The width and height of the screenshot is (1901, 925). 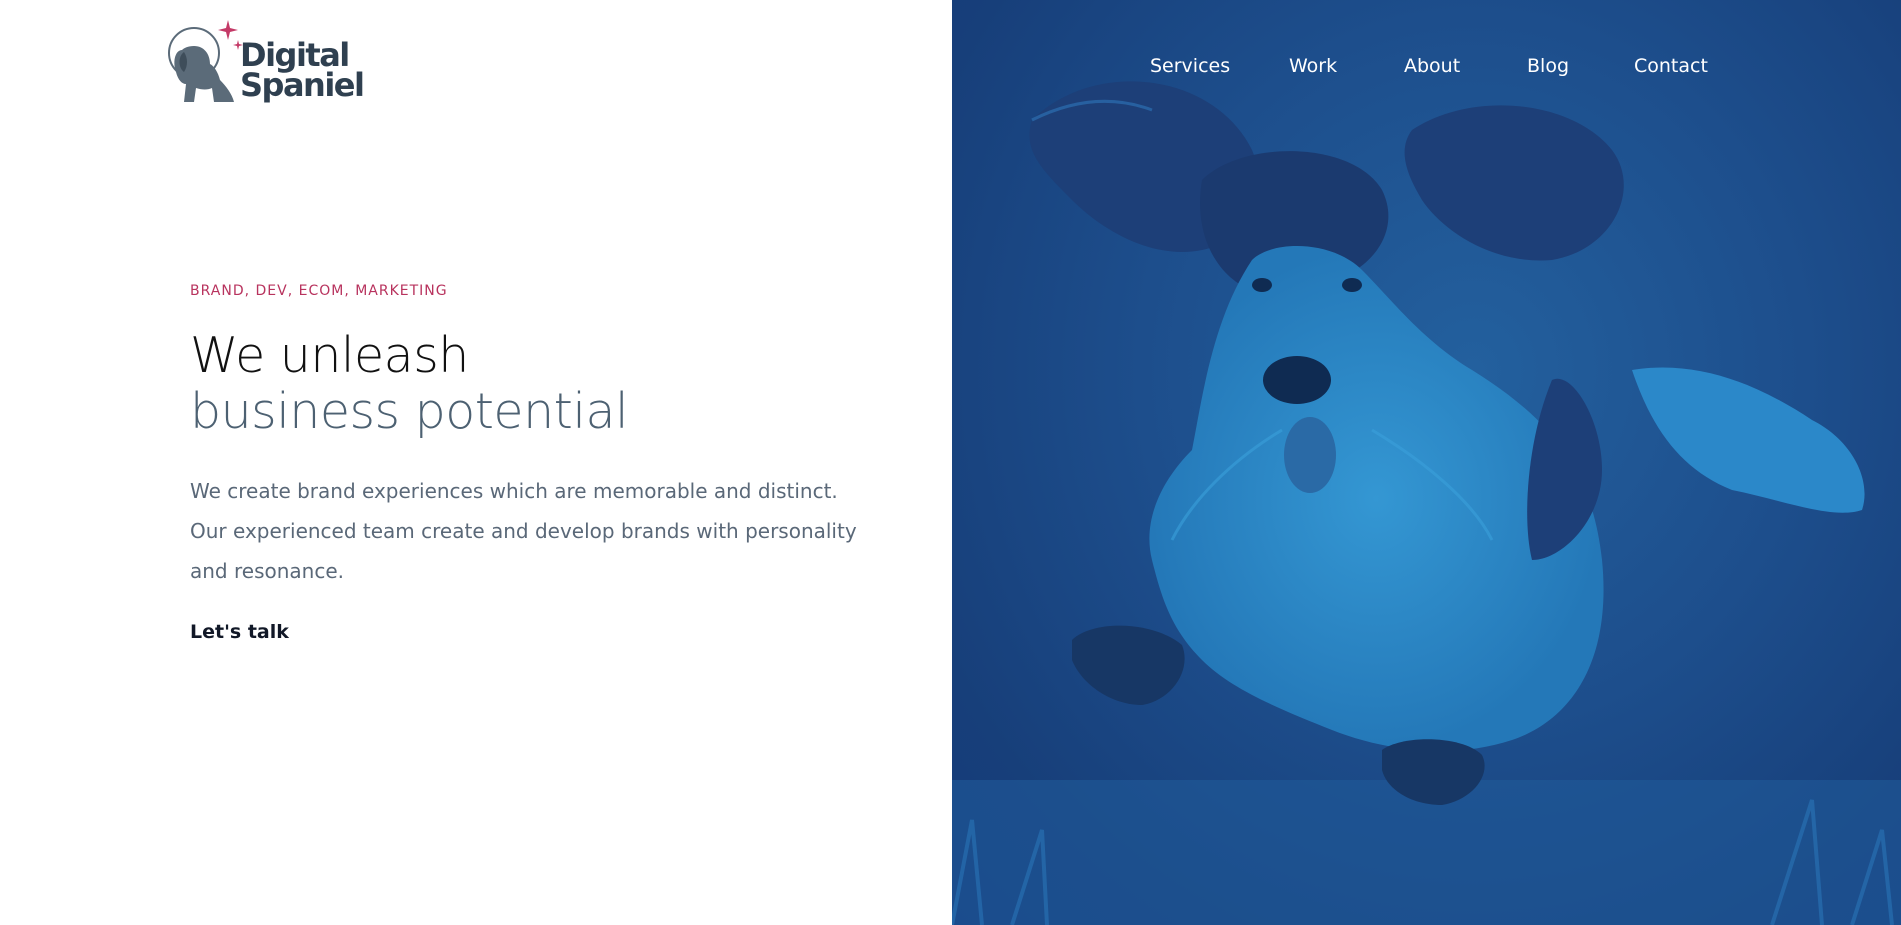 I want to click on lets-talk-link: Let's talk, so click(x=239, y=632).